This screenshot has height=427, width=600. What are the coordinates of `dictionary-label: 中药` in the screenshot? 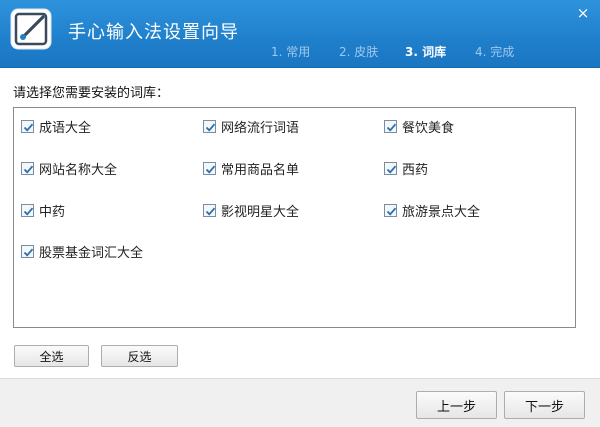 It's located at (52, 212).